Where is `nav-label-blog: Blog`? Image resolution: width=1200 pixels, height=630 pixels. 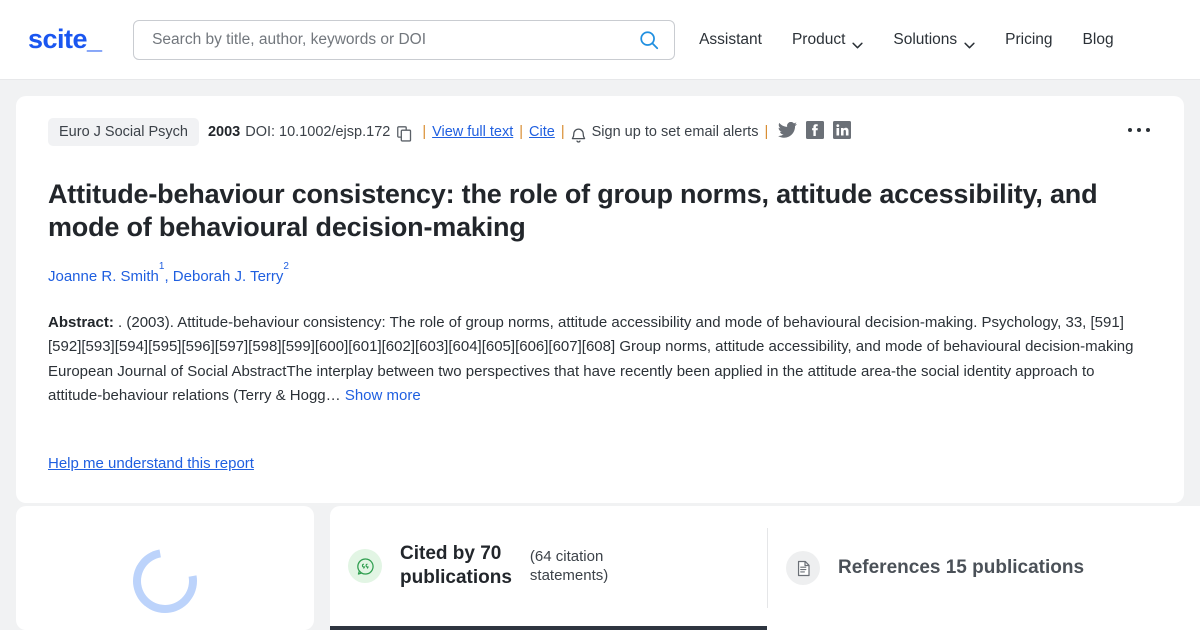
nav-label-blog: Blog is located at coordinates (1098, 39).